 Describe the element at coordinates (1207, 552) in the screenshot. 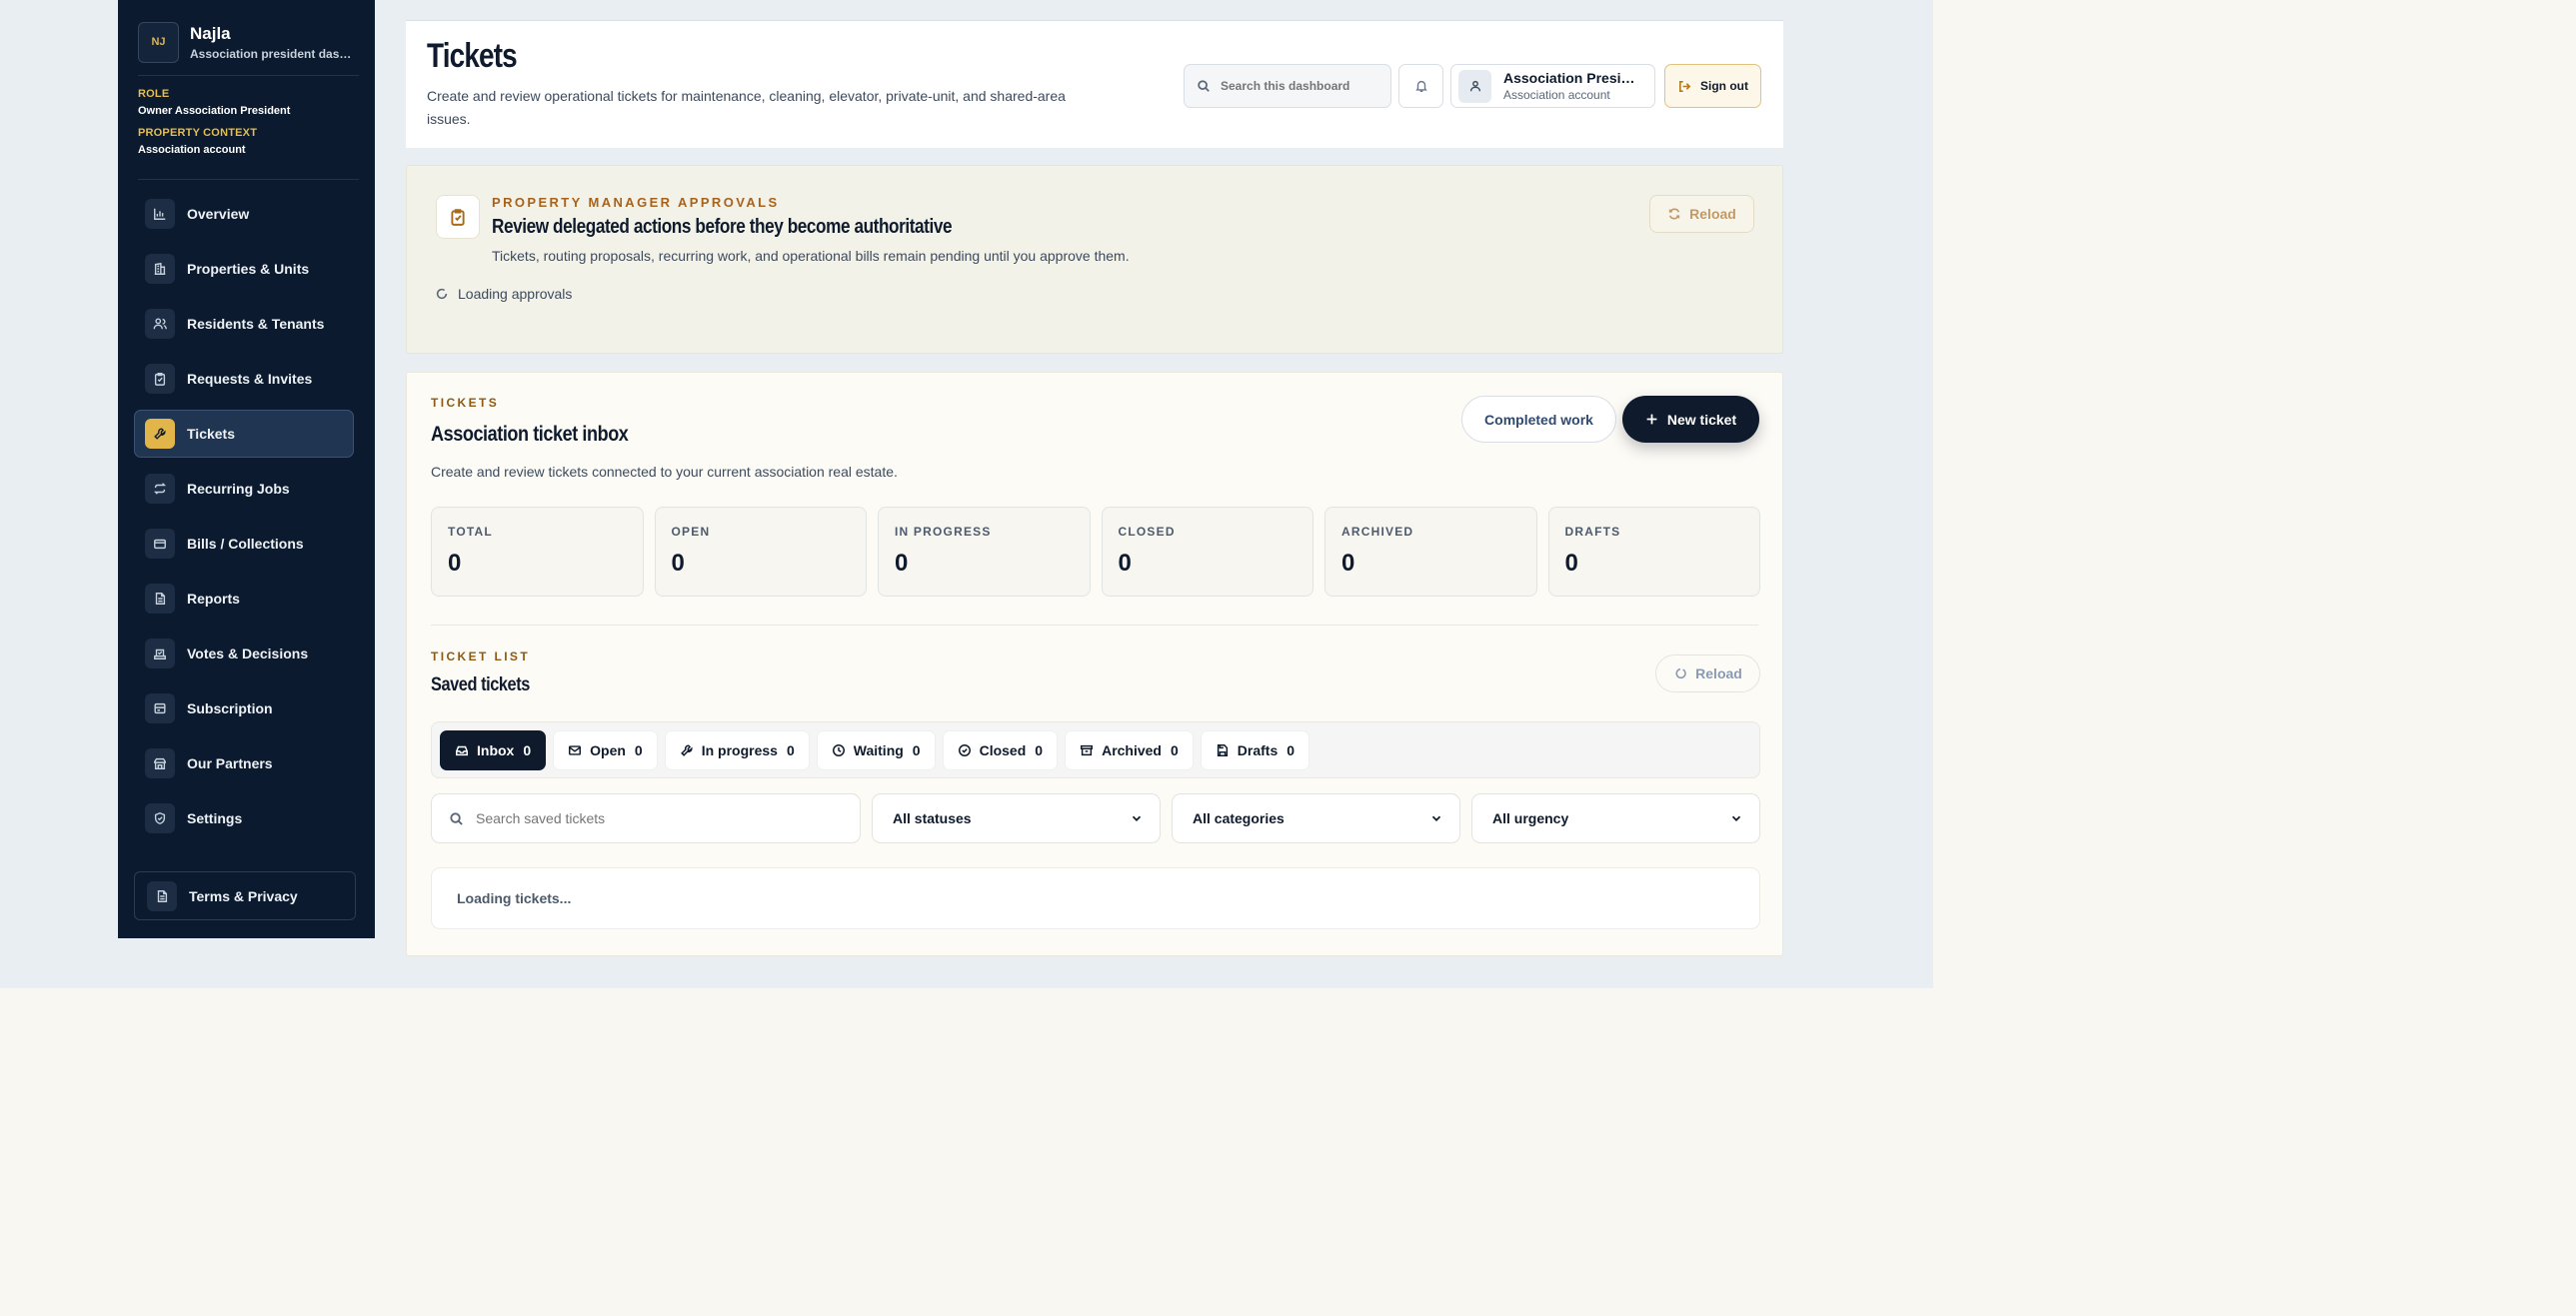

I see `stat-closed: CLOSED 0` at that location.